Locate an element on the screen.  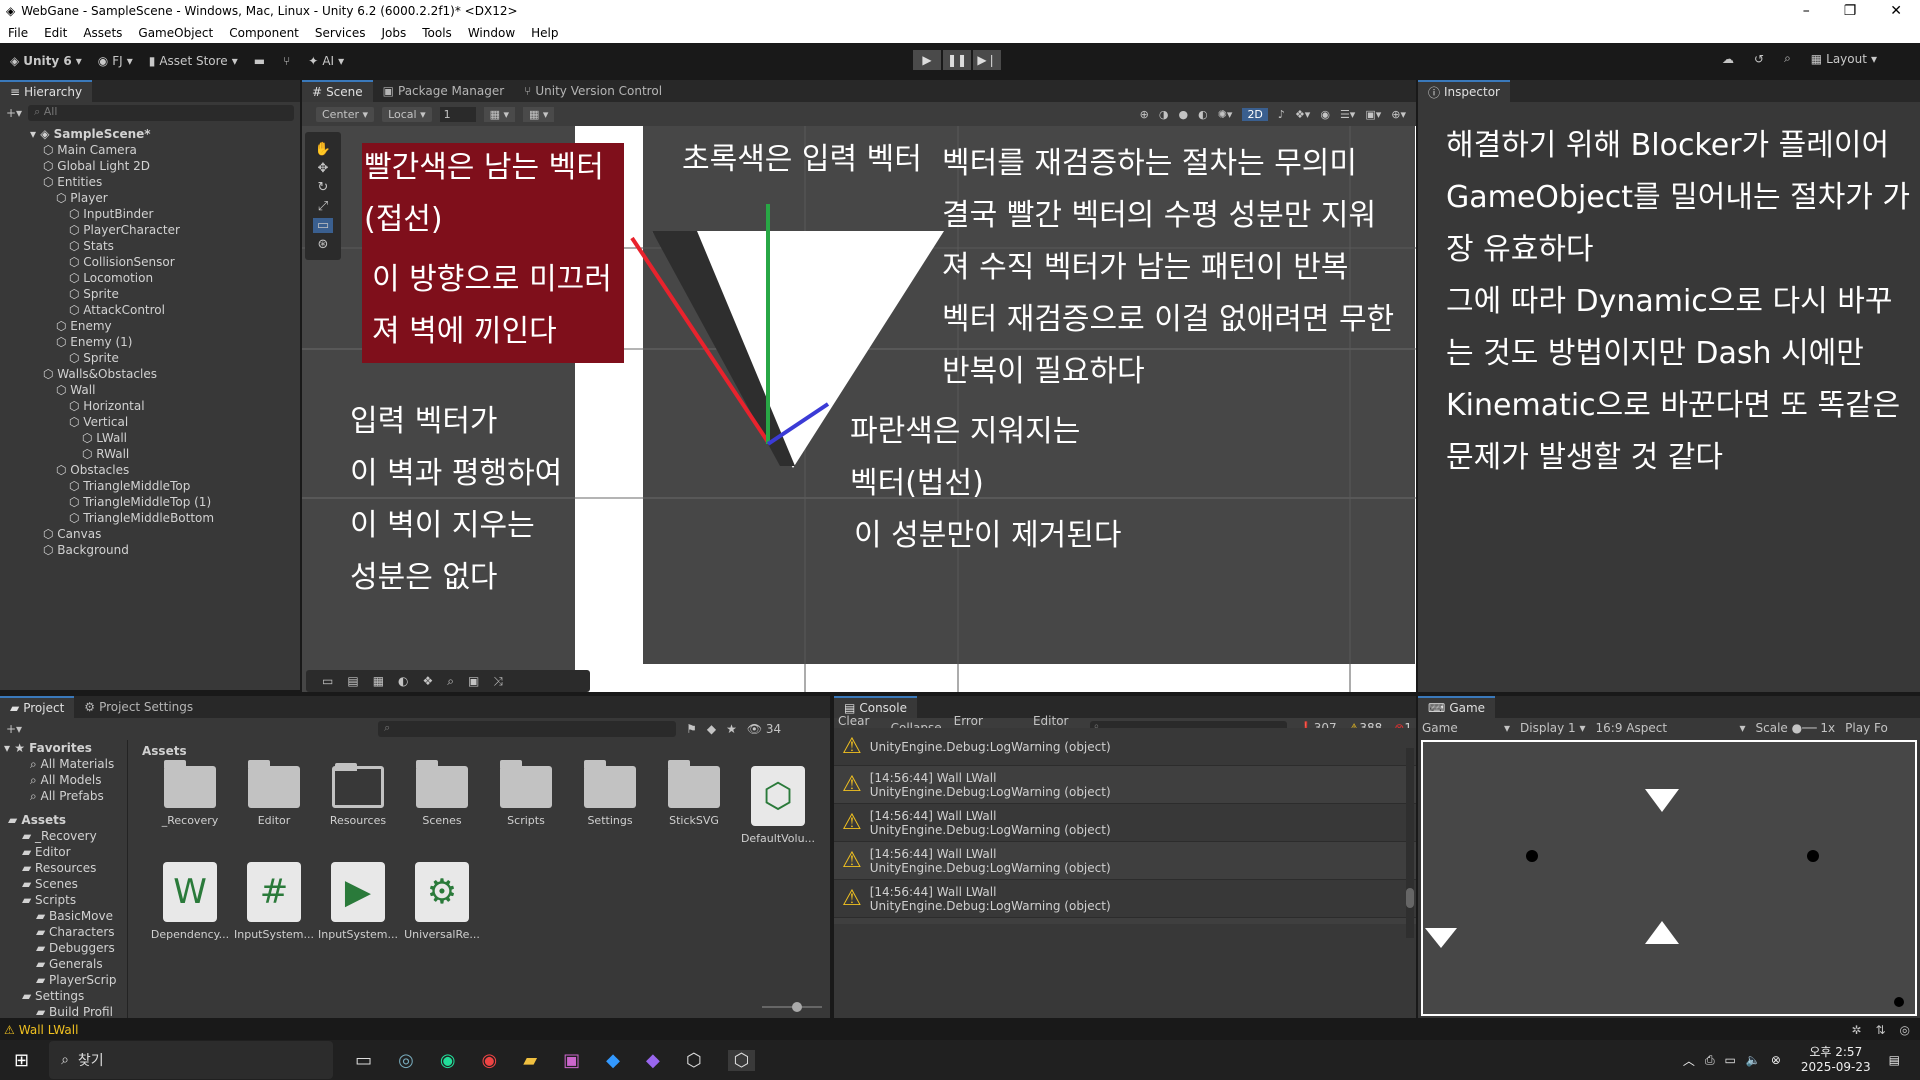
add-button: +▾ is located at coordinates (14, 113).